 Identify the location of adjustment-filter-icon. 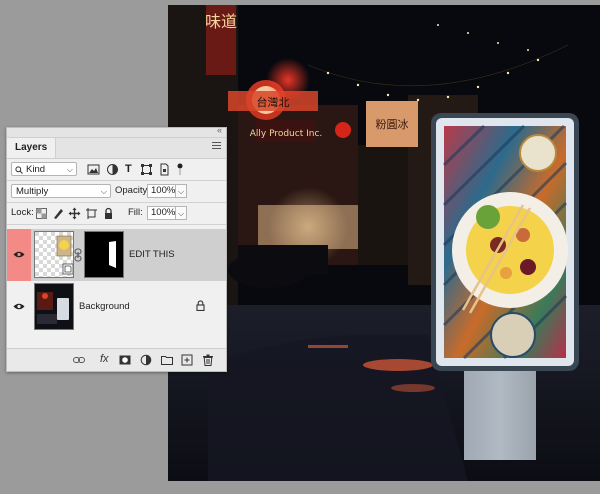
(112, 169).